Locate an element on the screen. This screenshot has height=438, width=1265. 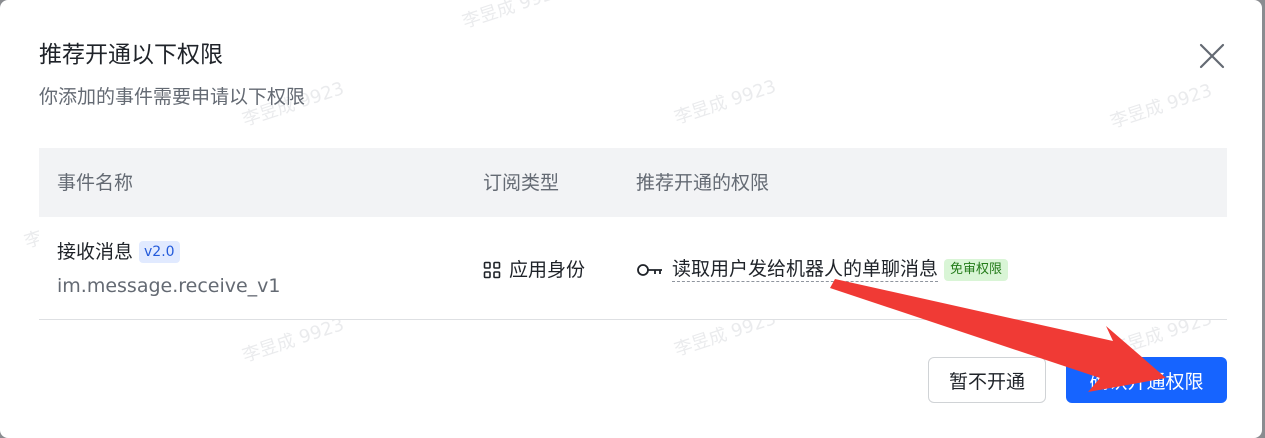
not-now-button: 暂不开通 is located at coordinates (987, 380).